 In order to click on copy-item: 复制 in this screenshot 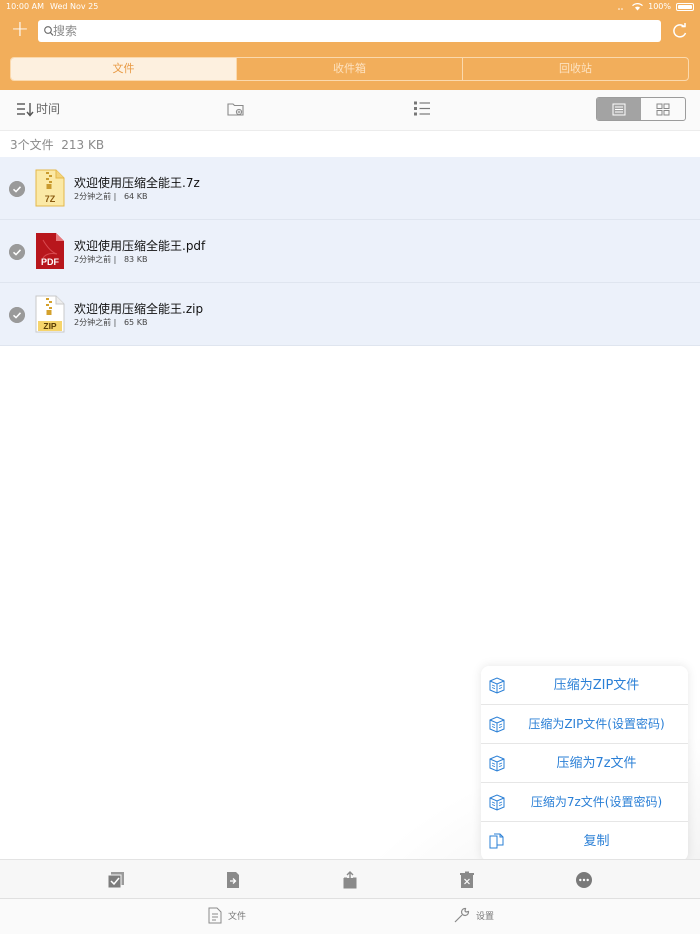, I will do `click(584, 841)`.